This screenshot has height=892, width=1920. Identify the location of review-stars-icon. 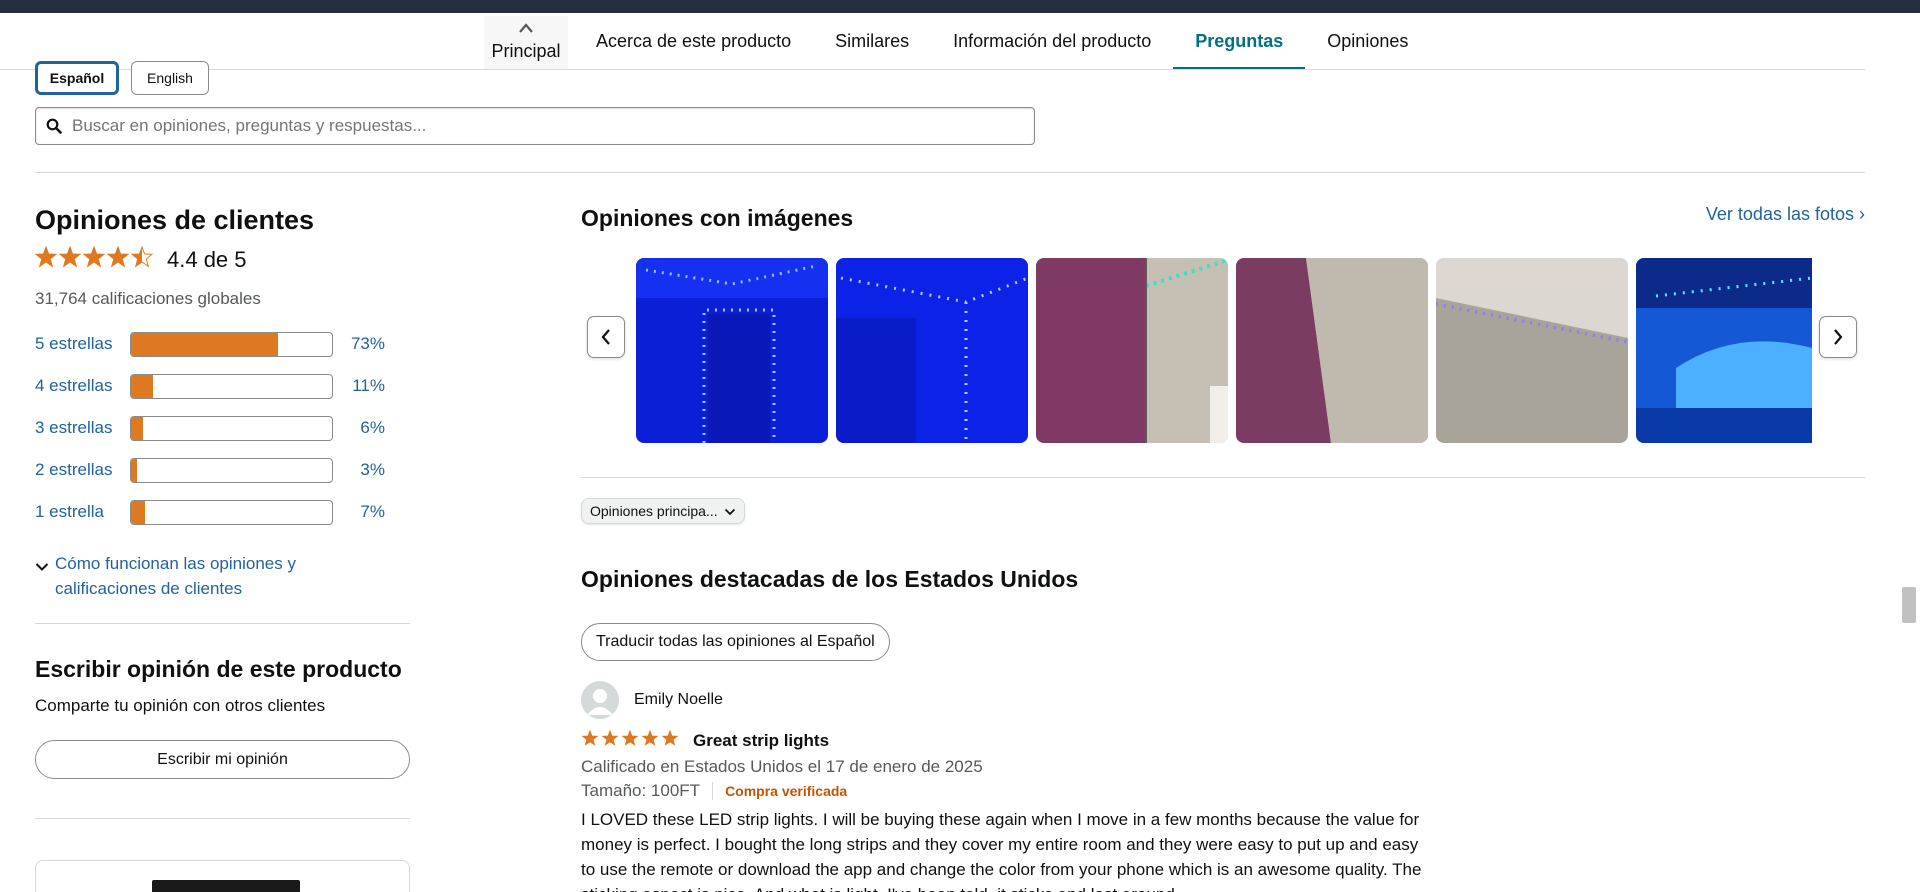
(631, 740).